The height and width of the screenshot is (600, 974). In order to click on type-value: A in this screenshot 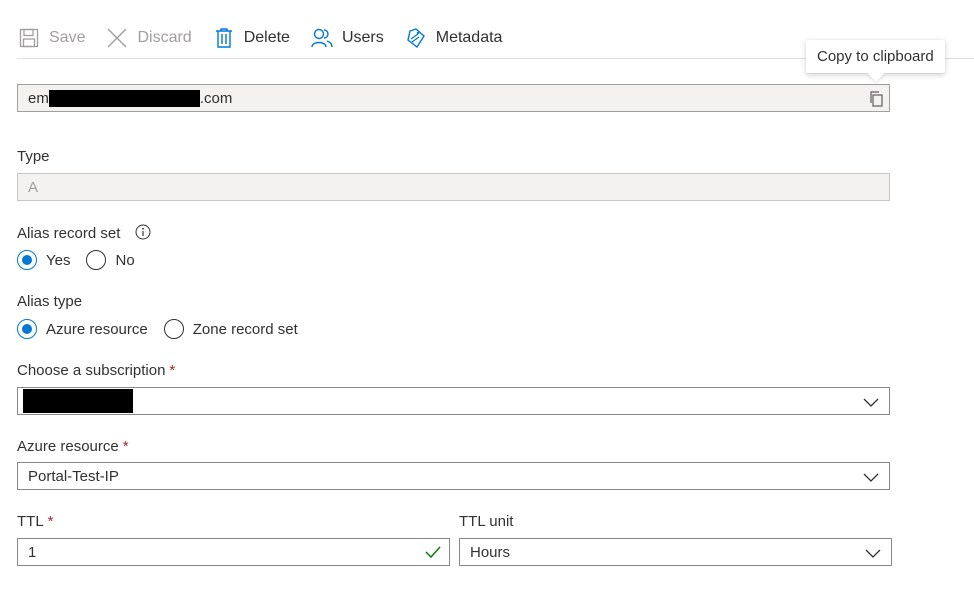, I will do `click(33, 187)`.